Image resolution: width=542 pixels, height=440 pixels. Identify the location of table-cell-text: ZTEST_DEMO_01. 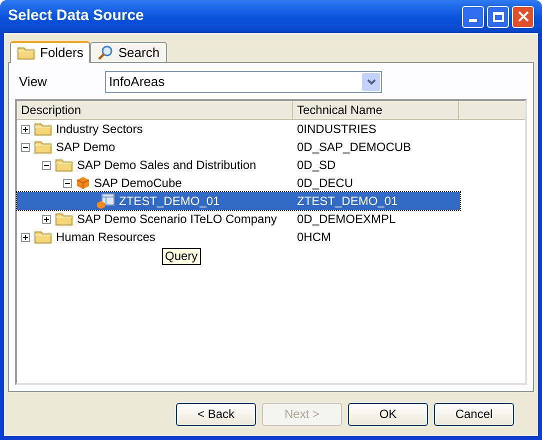
(347, 201).